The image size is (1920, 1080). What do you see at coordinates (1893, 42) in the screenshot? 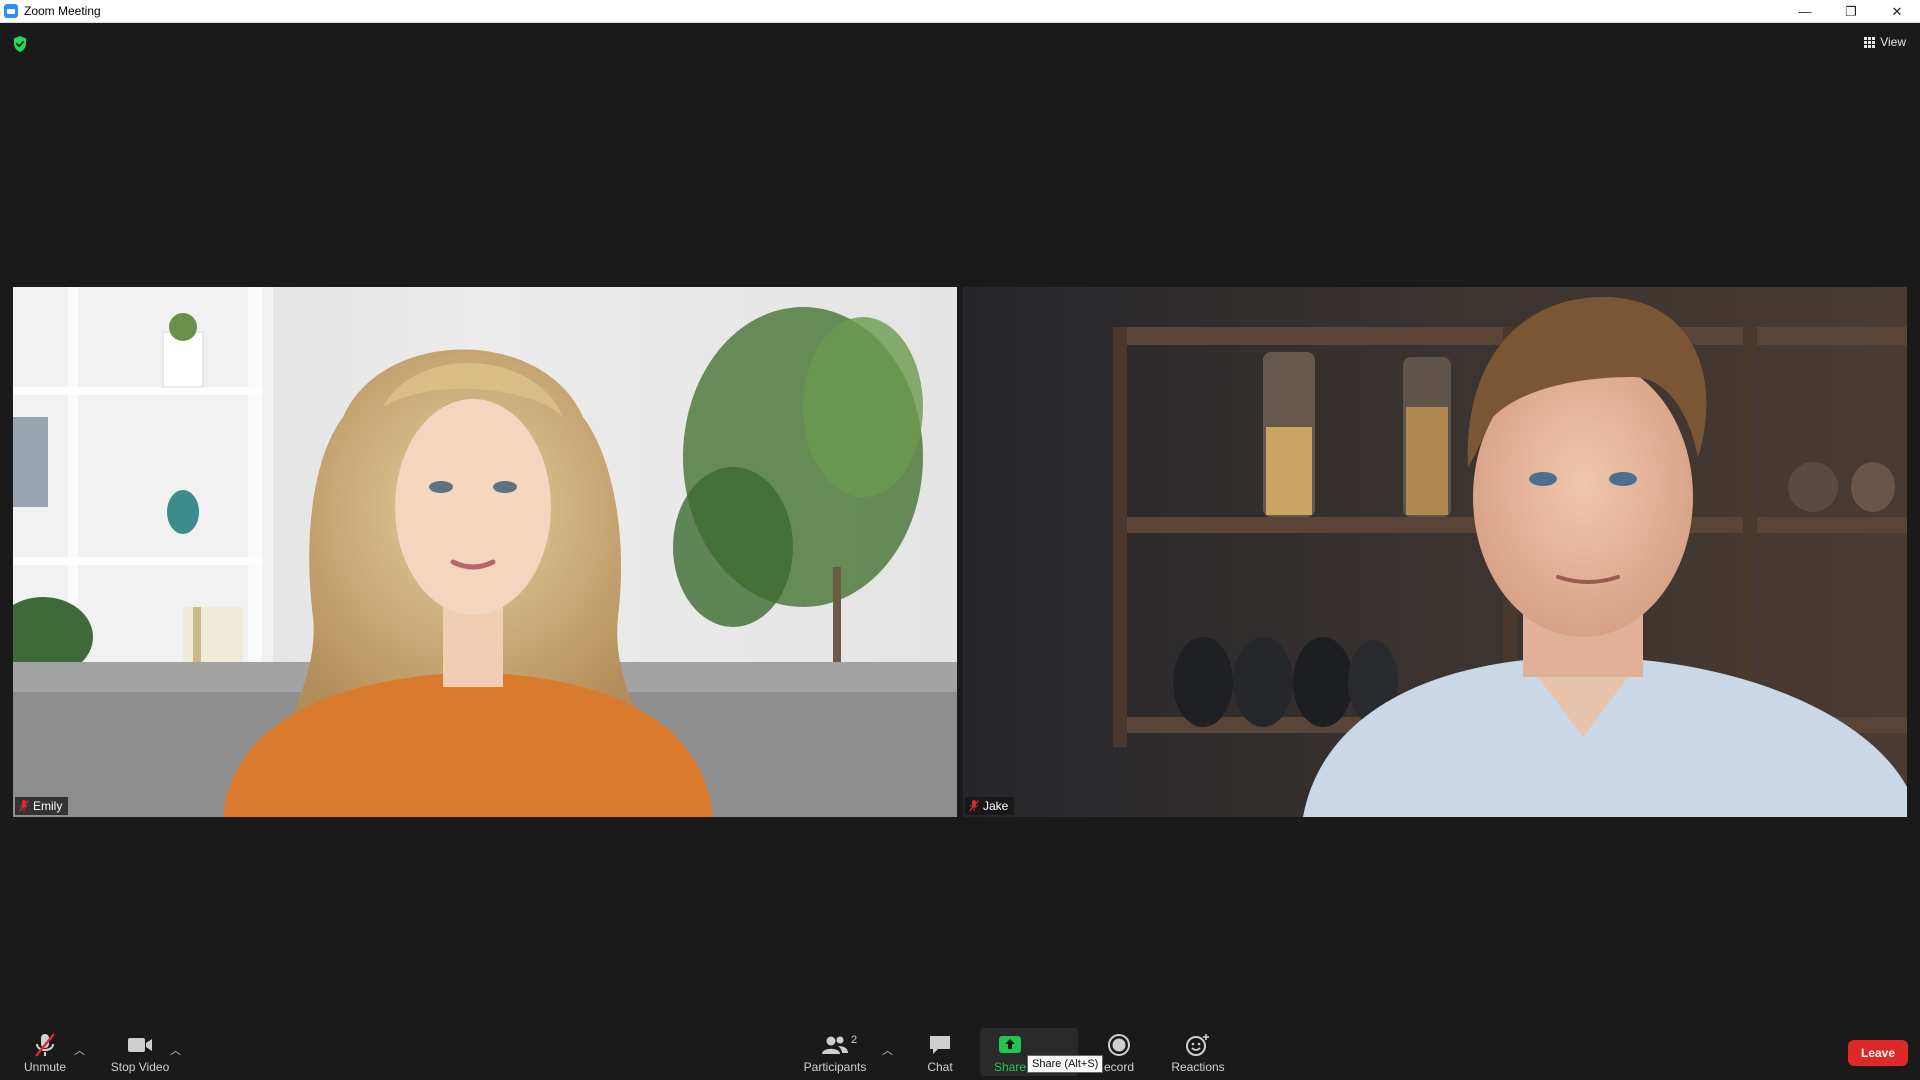
I see `view-label: View` at bounding box center [1893, 42].